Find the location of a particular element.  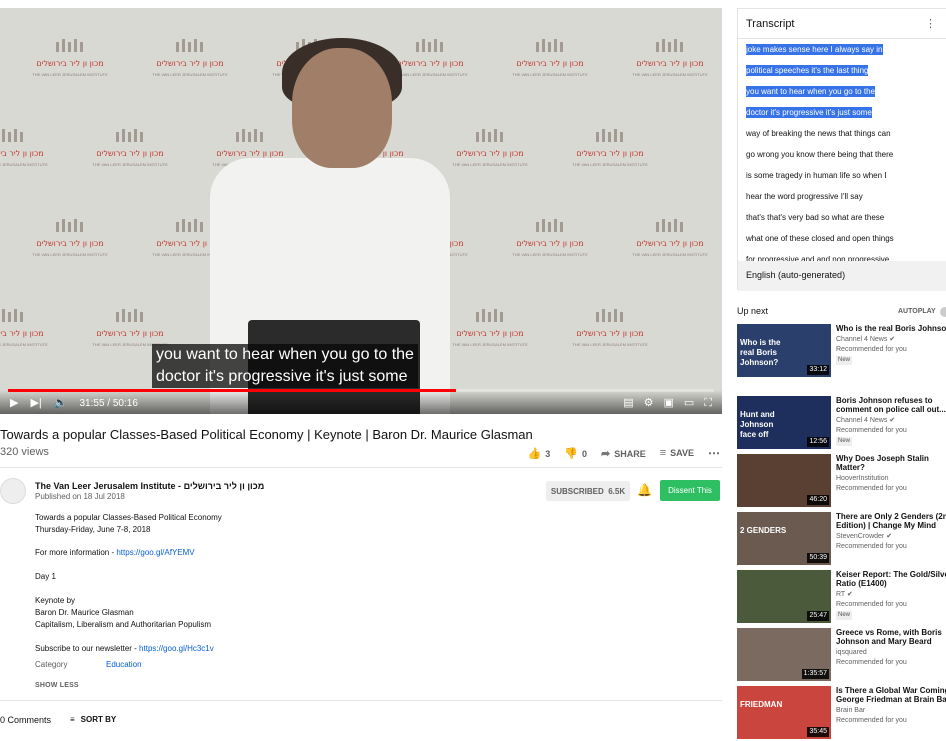

speaker-head is located at coordinates (342, 108).